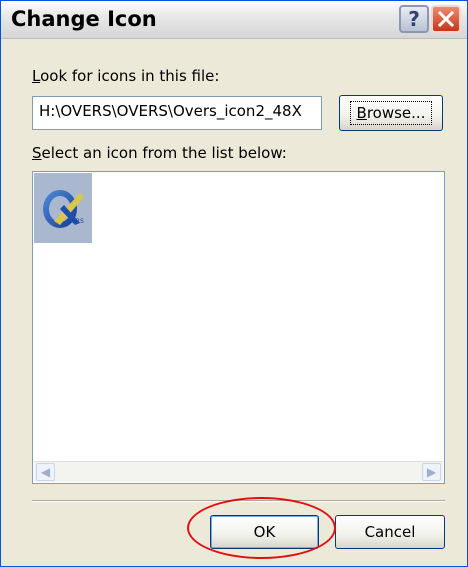 This screenshot has height=567, width=468. What do you see at coordinates (431, 472) in the screenshot?
I see `scroll-right-arrow-icon: ▶` at bounding box center [431, 472].